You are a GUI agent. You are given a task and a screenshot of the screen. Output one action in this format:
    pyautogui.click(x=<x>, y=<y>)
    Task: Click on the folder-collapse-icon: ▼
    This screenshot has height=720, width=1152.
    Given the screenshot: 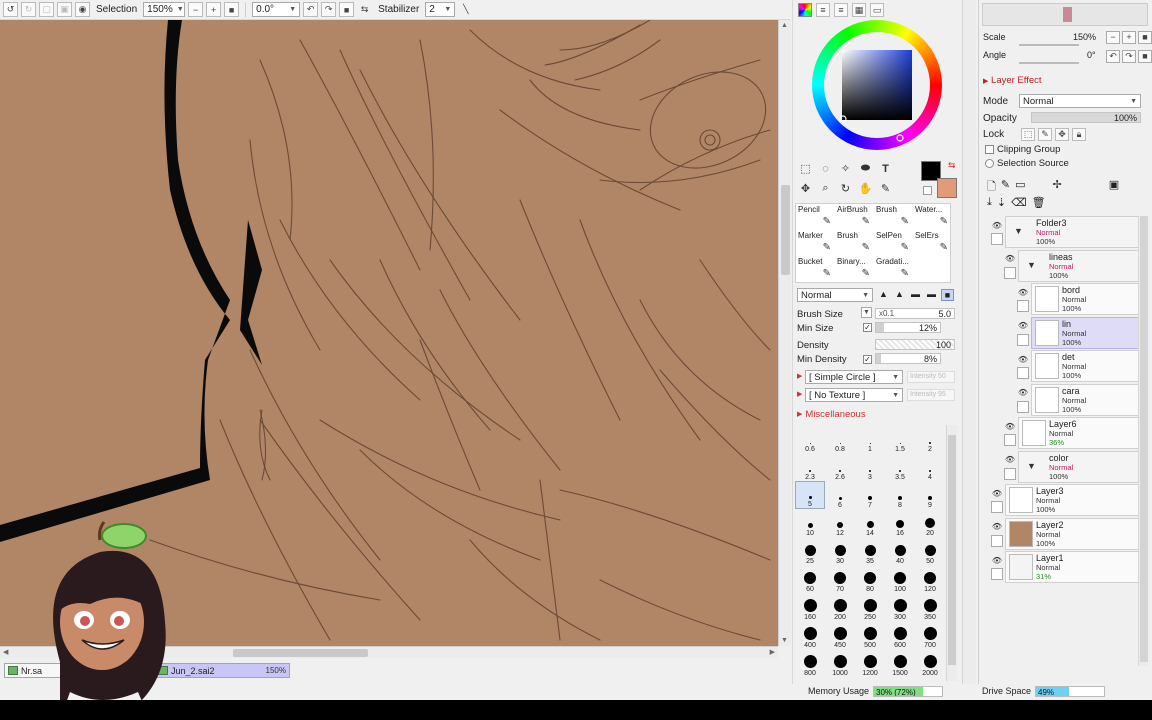 What is the action you would take?
    pyautogui.click(x=1018, y=231)
    